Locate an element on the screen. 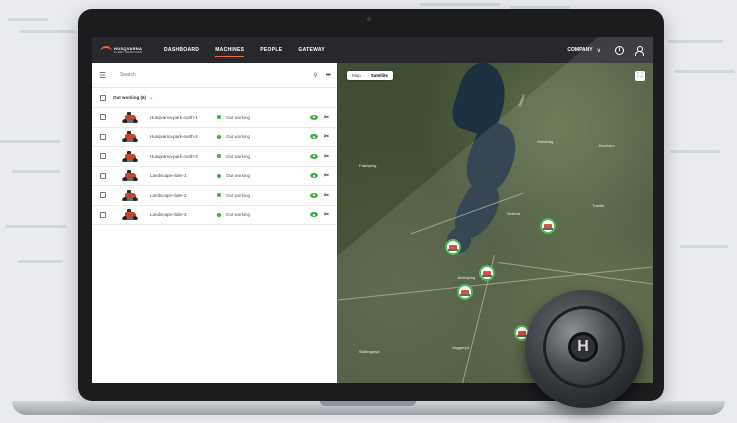  place-label: Nässjö is located at coordinates (543, 321).